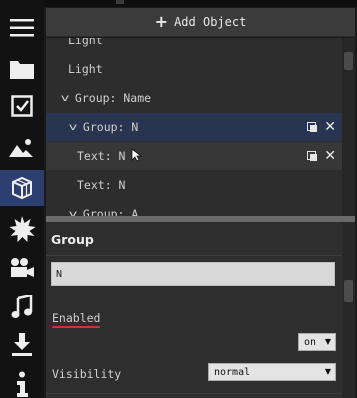 Image resolution: width=357 pixels, height=398 pixels. I want to click on spellcheck-underline, so click(76, 327).